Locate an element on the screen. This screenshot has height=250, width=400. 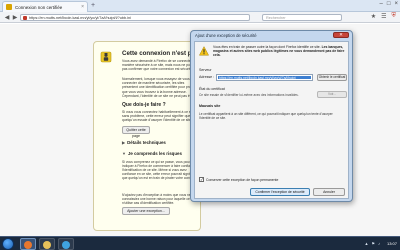
taskbar-app-firefox is located at coordinates (28, 244).